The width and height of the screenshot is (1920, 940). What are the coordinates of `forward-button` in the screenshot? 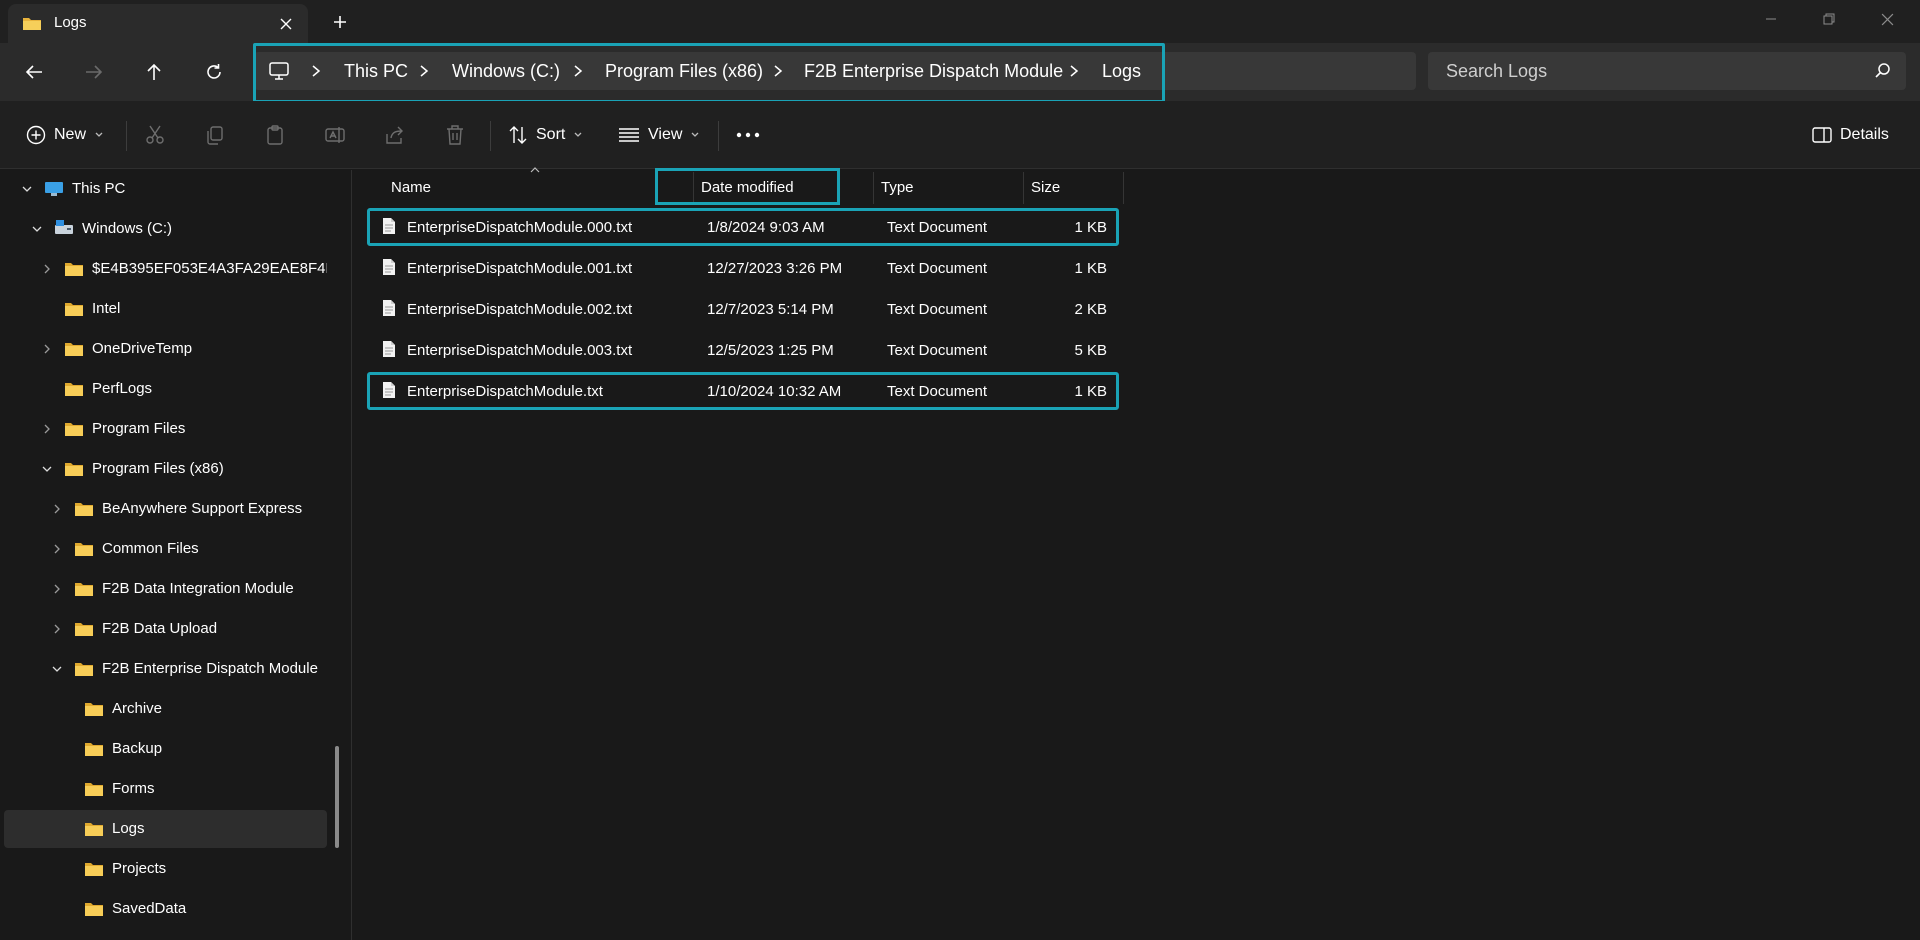 It's located at (94, 72).